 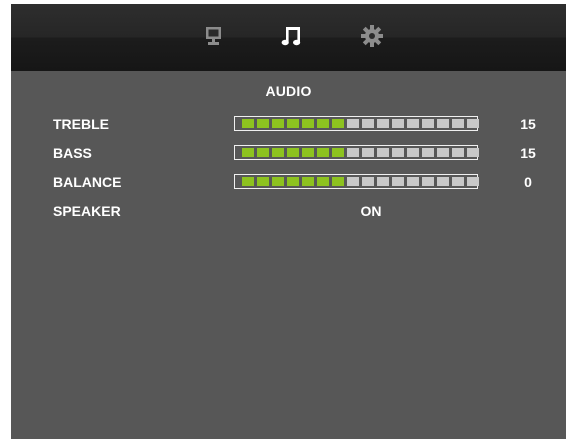 I want to click on treble-label: TREBLE, so click(x=81, y=124).